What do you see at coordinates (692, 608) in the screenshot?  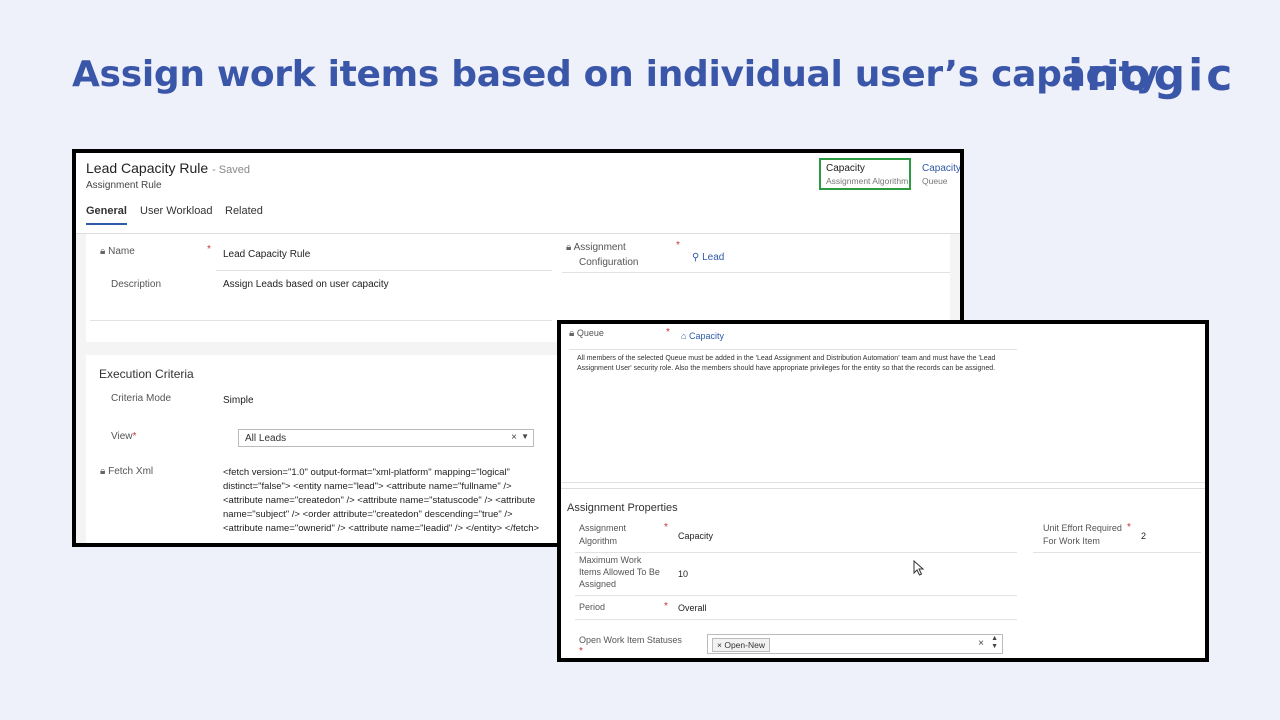 I see `period-value: Overall` at bounding box center [692, 608].